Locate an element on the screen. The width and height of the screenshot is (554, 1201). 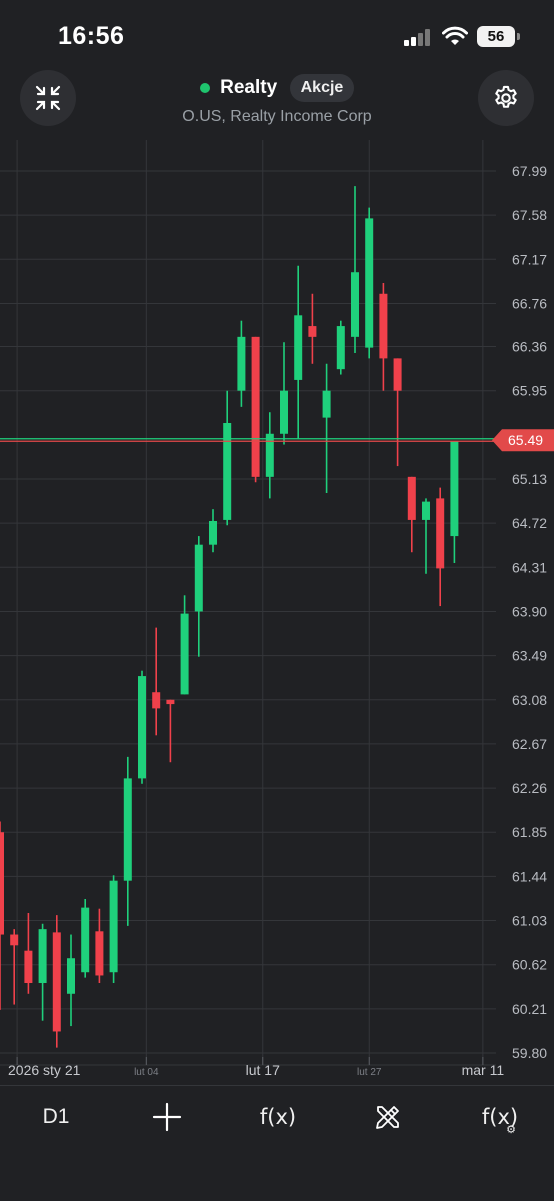
drawing-tools-icon is located at coordinates (387, 1117).